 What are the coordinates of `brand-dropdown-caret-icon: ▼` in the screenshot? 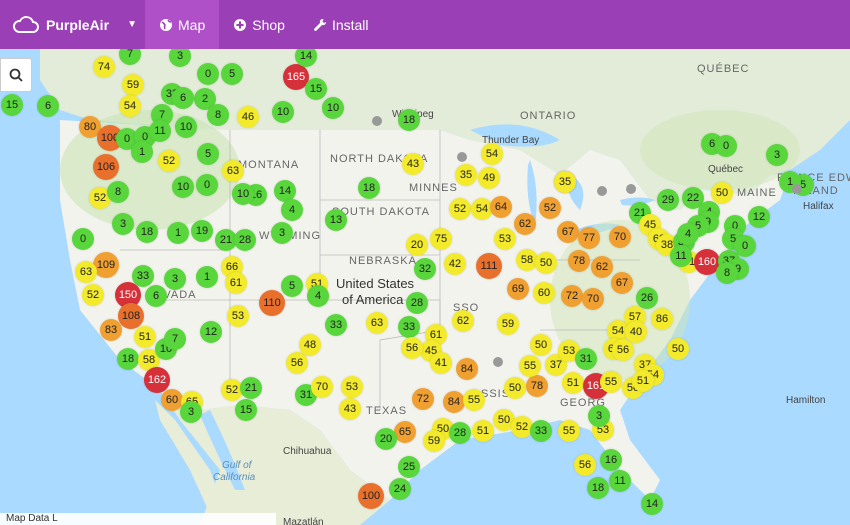 It's located at (132, 24).